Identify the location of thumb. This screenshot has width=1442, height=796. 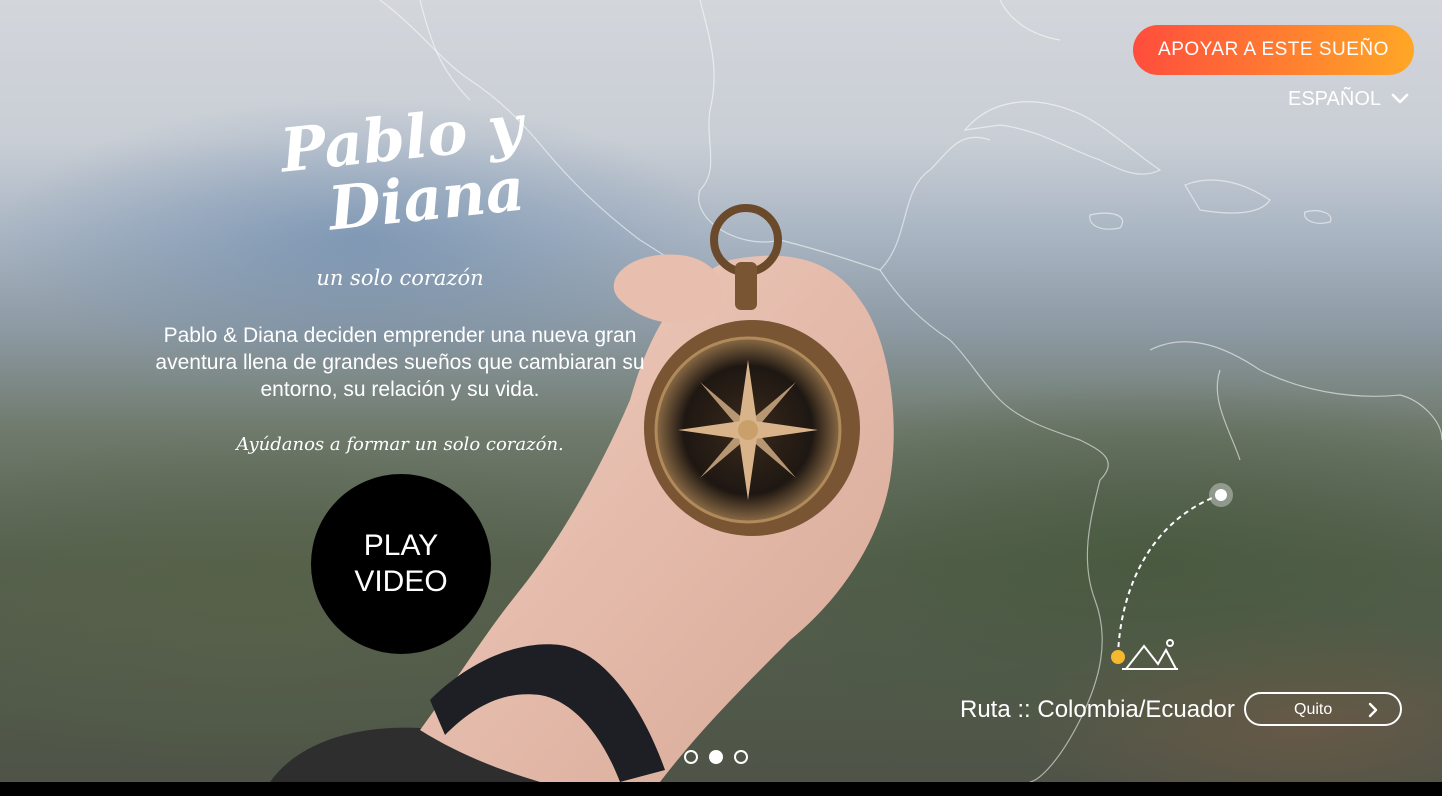
(668, 289).